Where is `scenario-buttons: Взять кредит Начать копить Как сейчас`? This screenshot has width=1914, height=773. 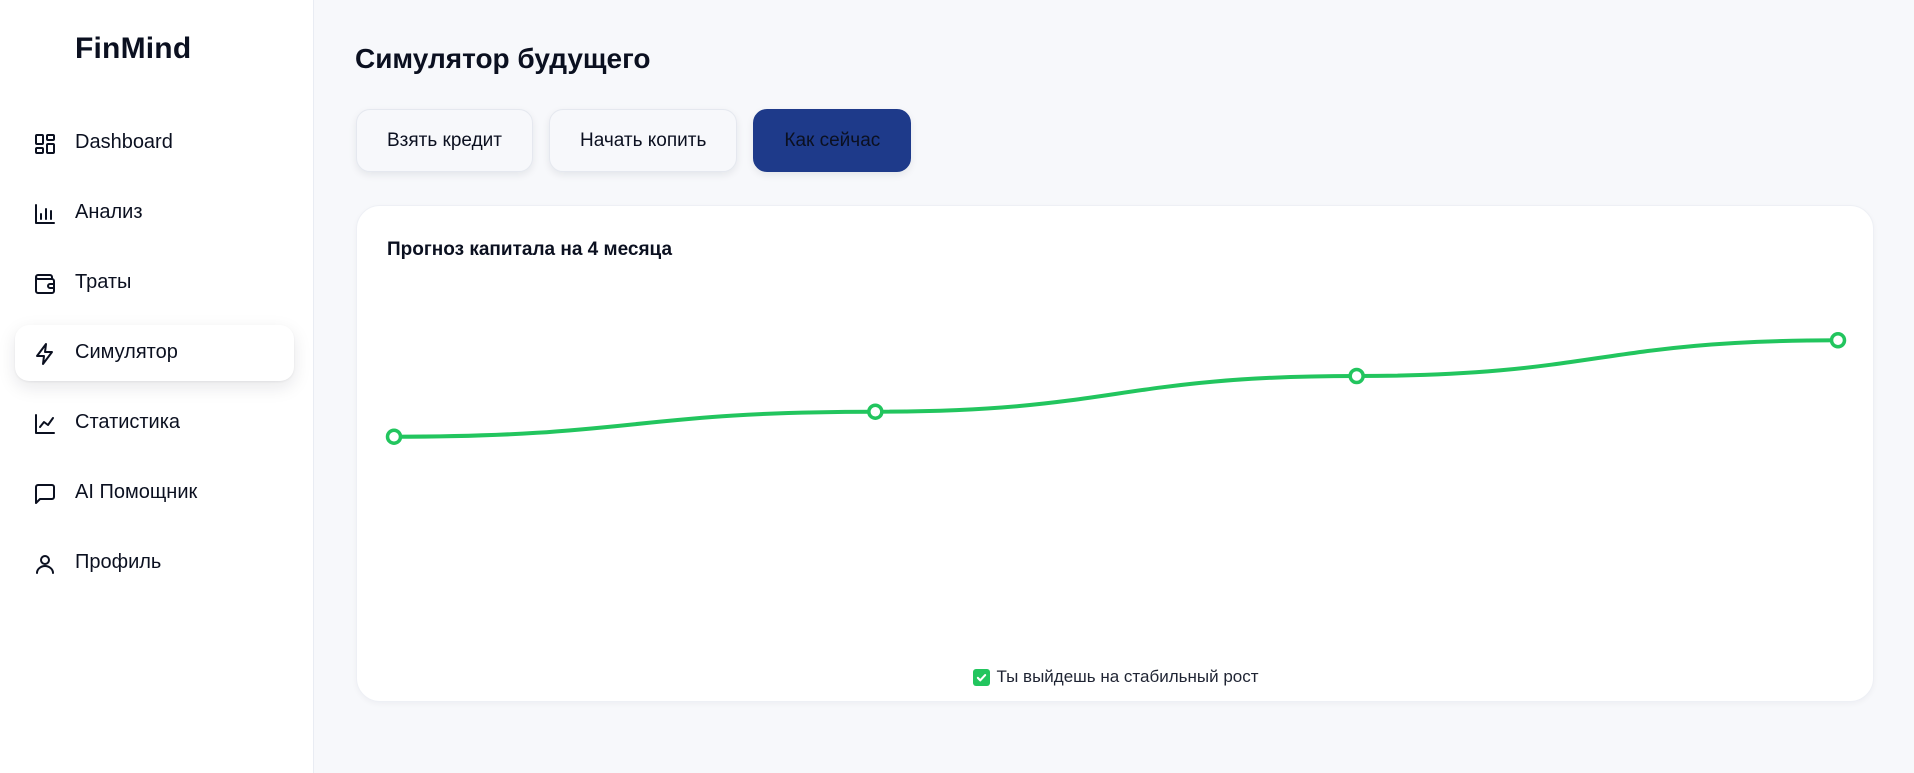
scenario-buttons: Взять кредит Начать копить Как сейчас is located at coordinates (634, 140).